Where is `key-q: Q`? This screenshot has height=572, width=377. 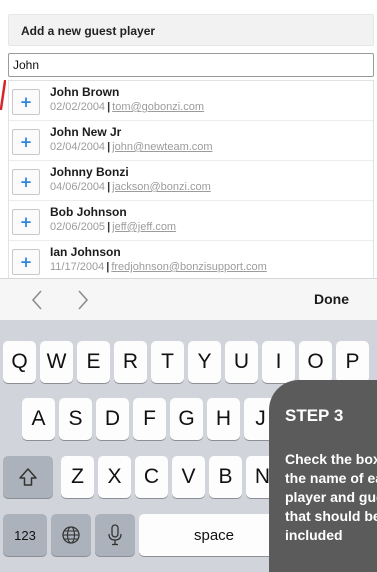 key-q: Q is located at coordinates (19, 362).